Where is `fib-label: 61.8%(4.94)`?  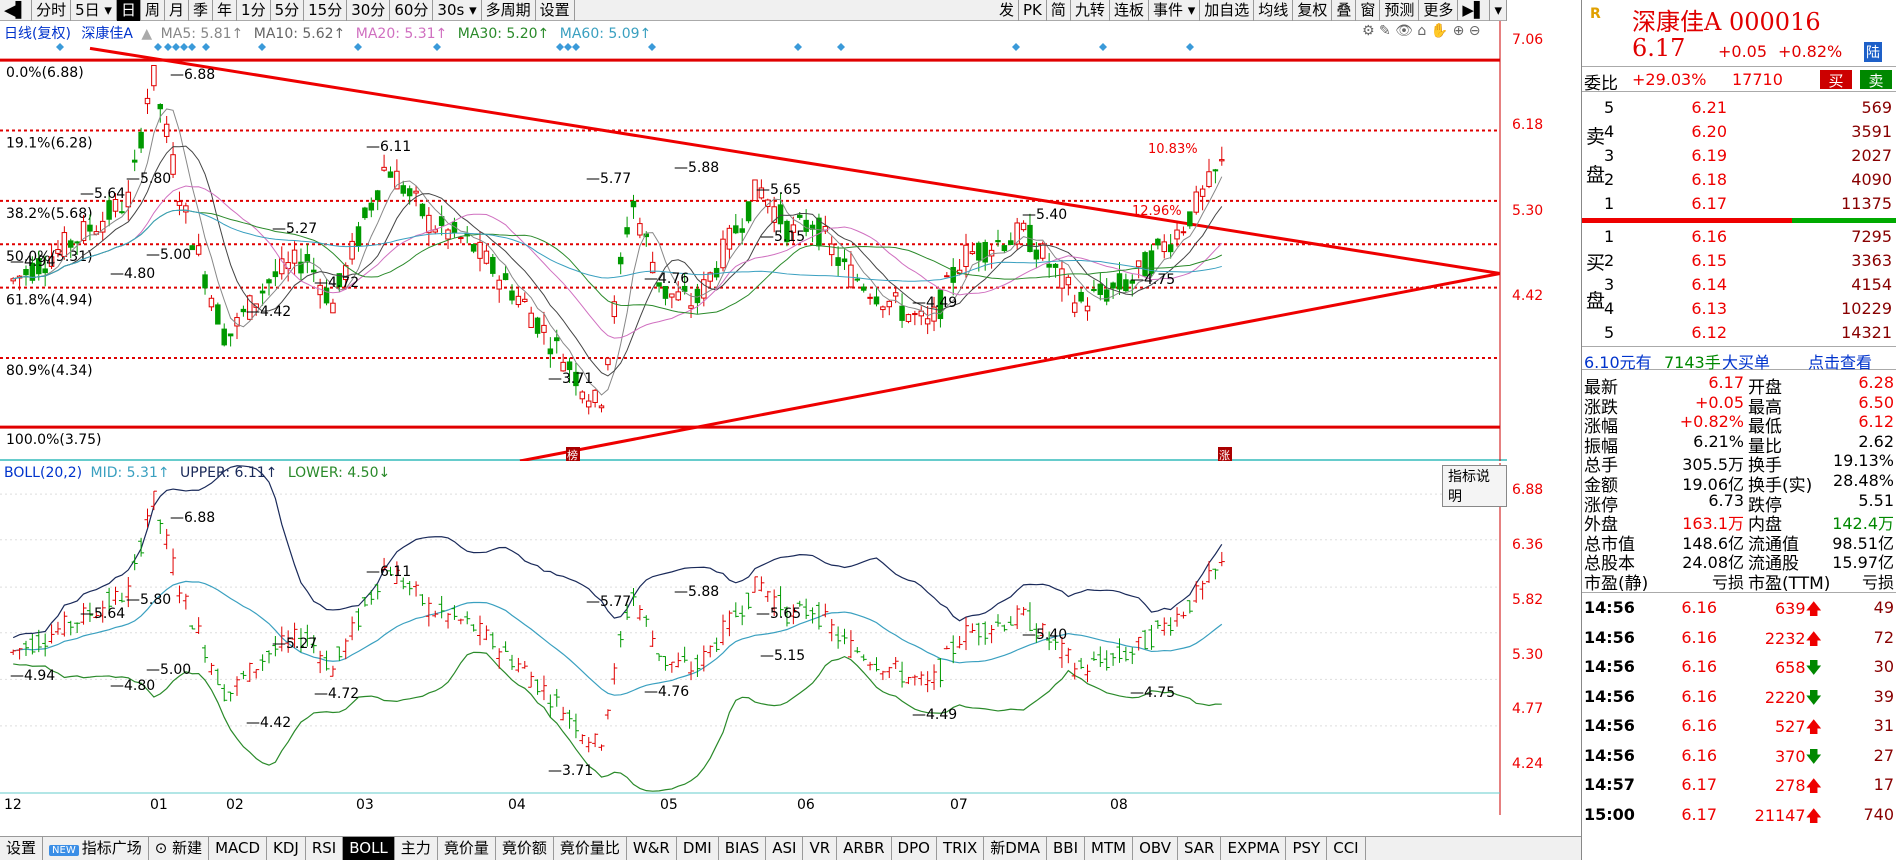 fib-label: 61.8%(4.94) is located at coordinates (49, 301).